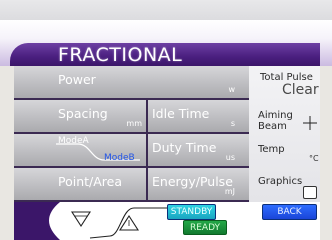 This screenshot has height=240, width=332. Describe the element at coordinates (314, 158) in the screenshot. I see `temp-unit: °C` at that location.